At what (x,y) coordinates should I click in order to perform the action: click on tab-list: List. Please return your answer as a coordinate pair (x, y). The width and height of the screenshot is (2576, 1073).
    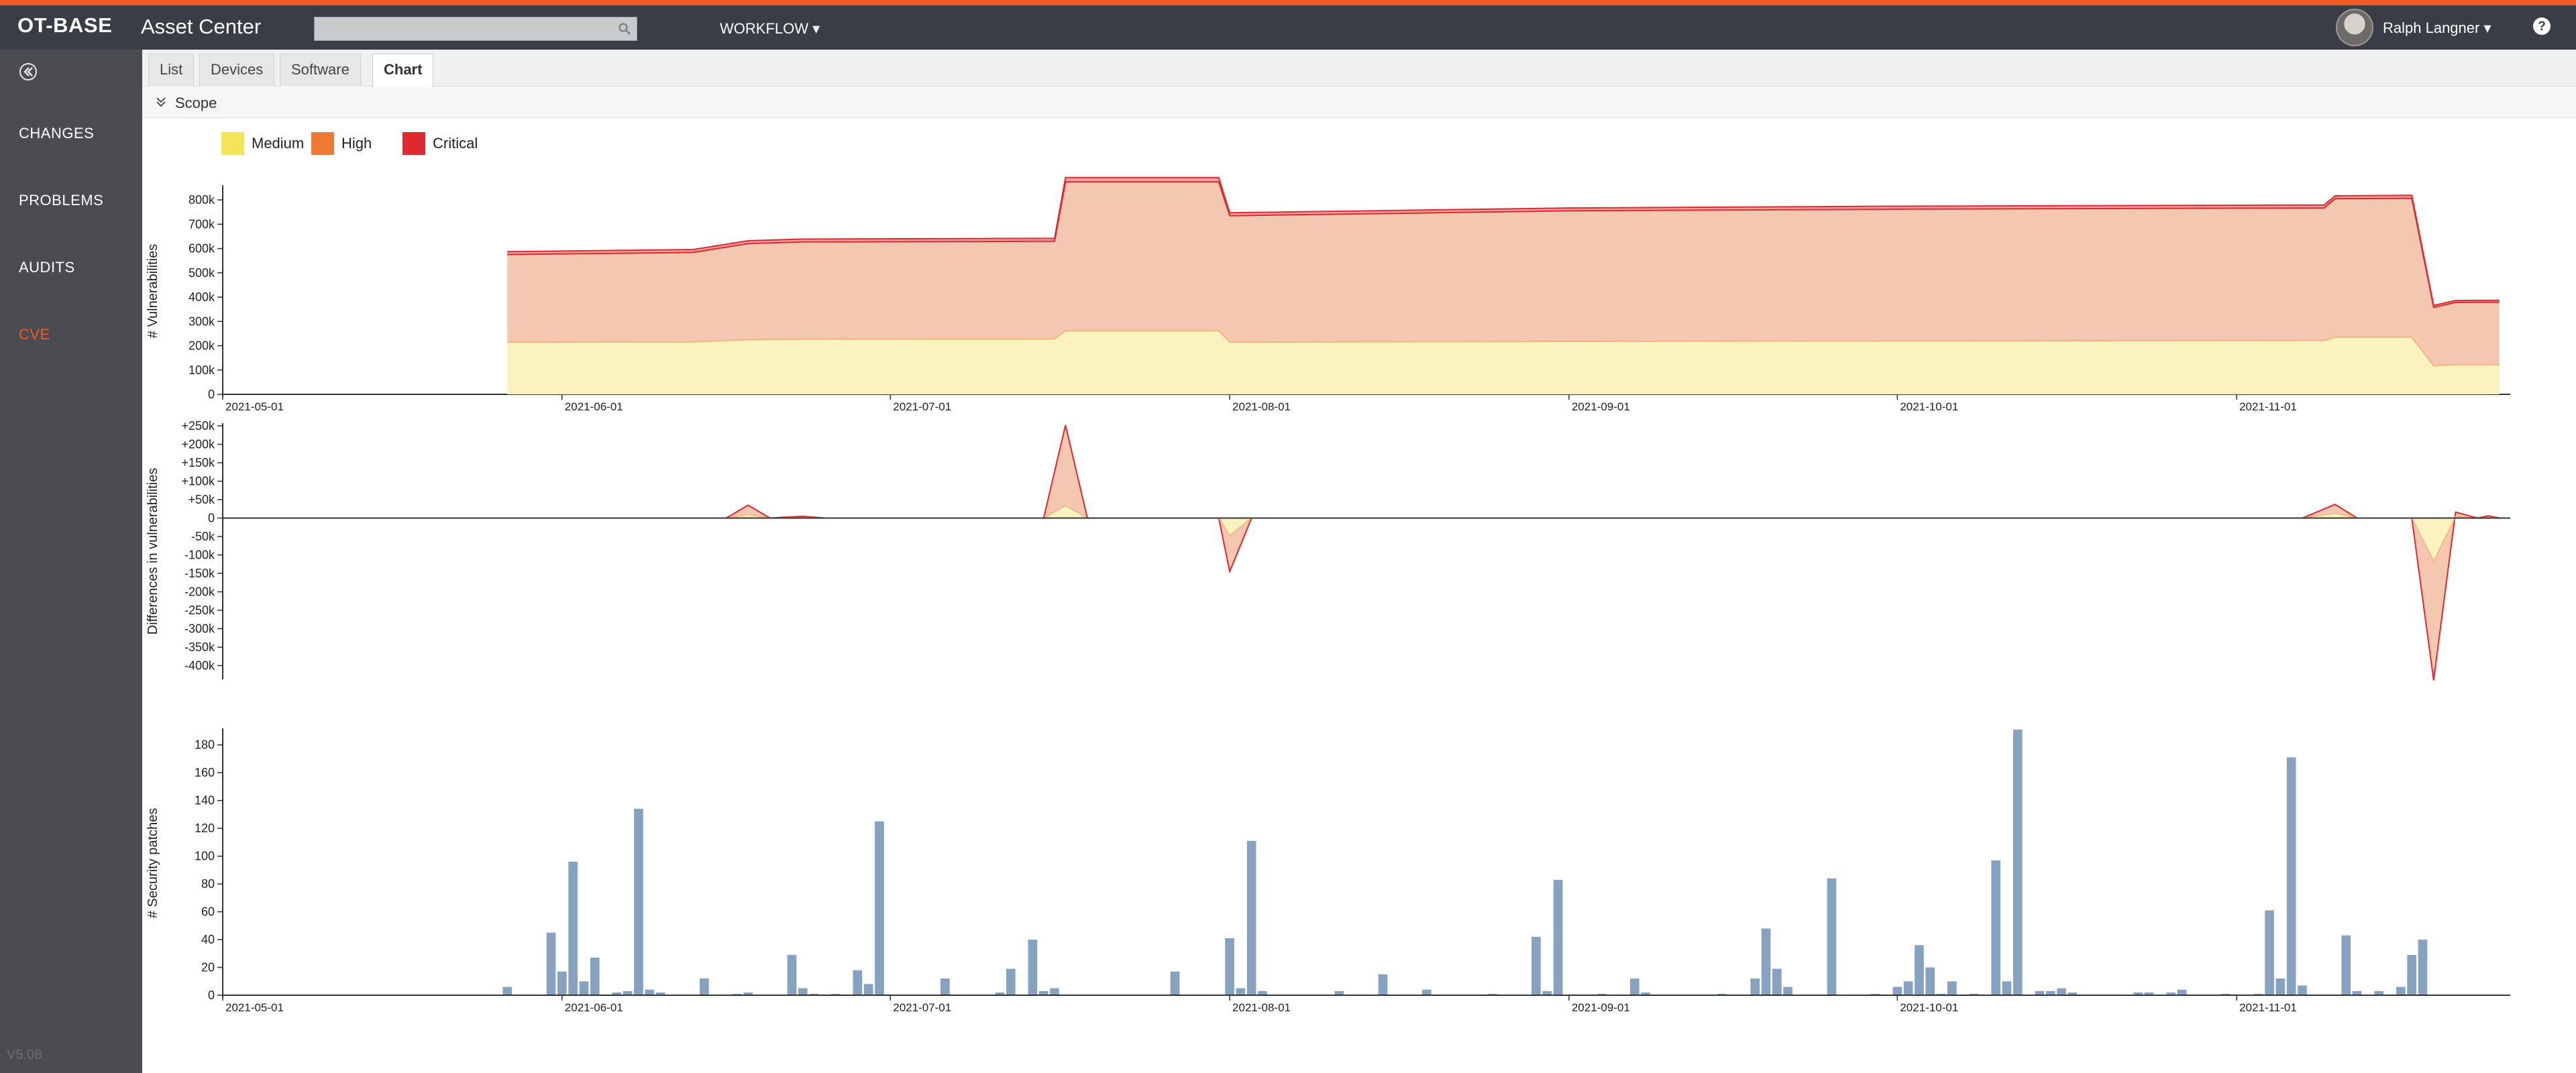
    Looking at the image, I should click on (171, 70).